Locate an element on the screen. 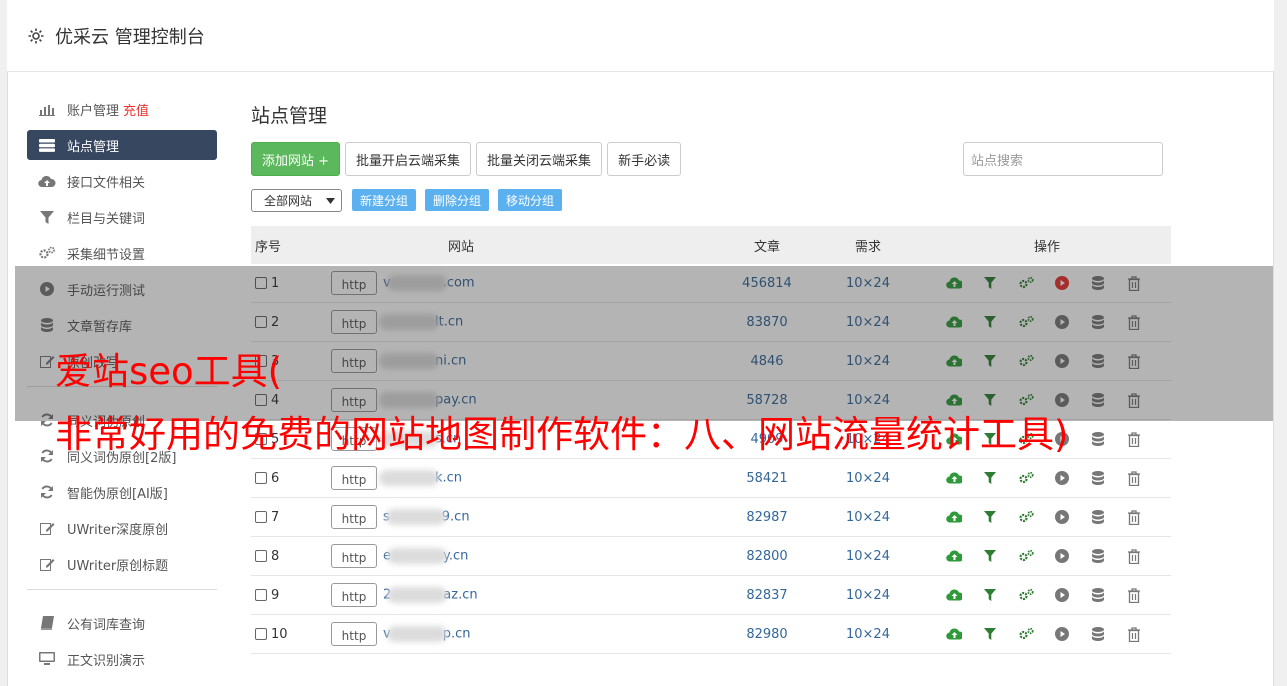  sidebar-item-collect-settings: 采集细节设置 is located at coordinates (122, 253).